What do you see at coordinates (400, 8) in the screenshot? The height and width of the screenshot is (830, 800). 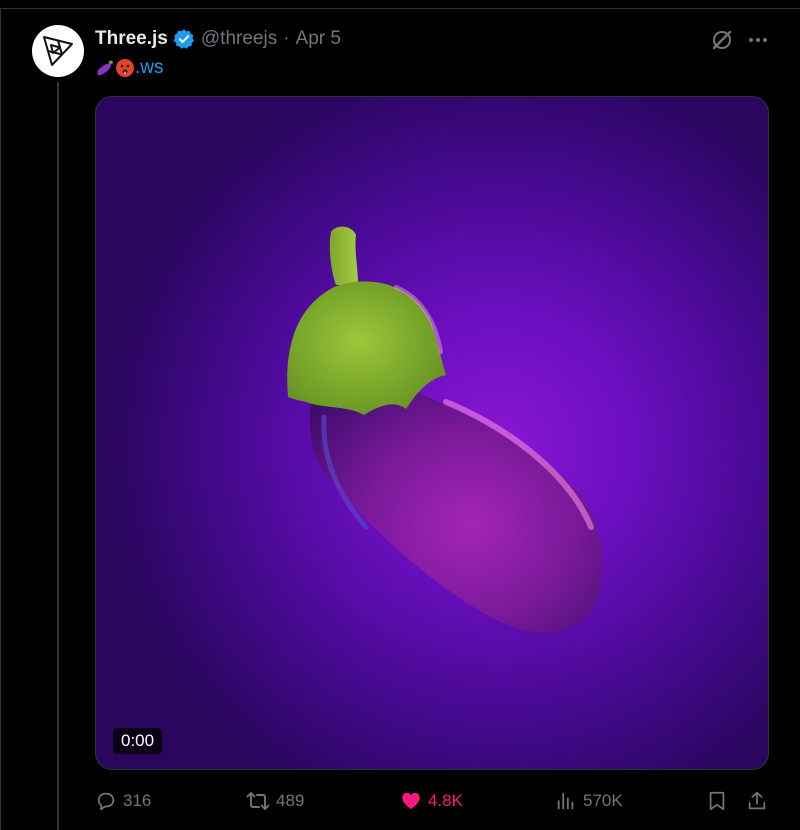 I see `top-divider` at bounding box center [400, 8].